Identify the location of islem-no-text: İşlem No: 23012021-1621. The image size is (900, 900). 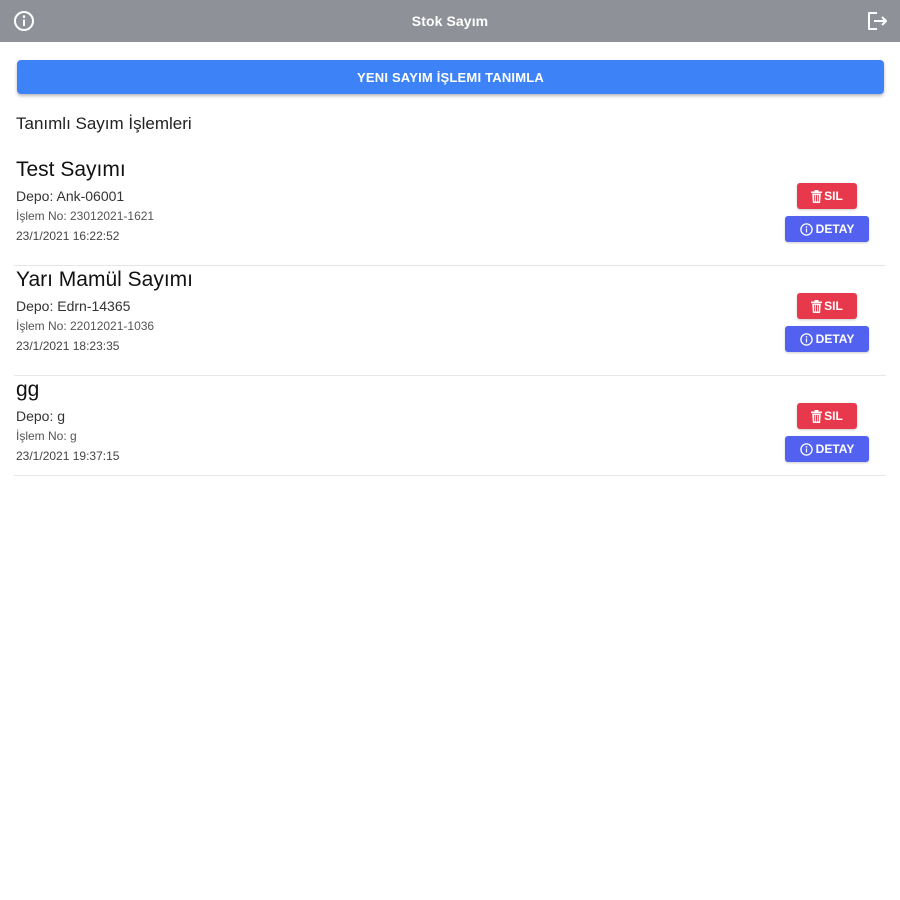
(85, 216).